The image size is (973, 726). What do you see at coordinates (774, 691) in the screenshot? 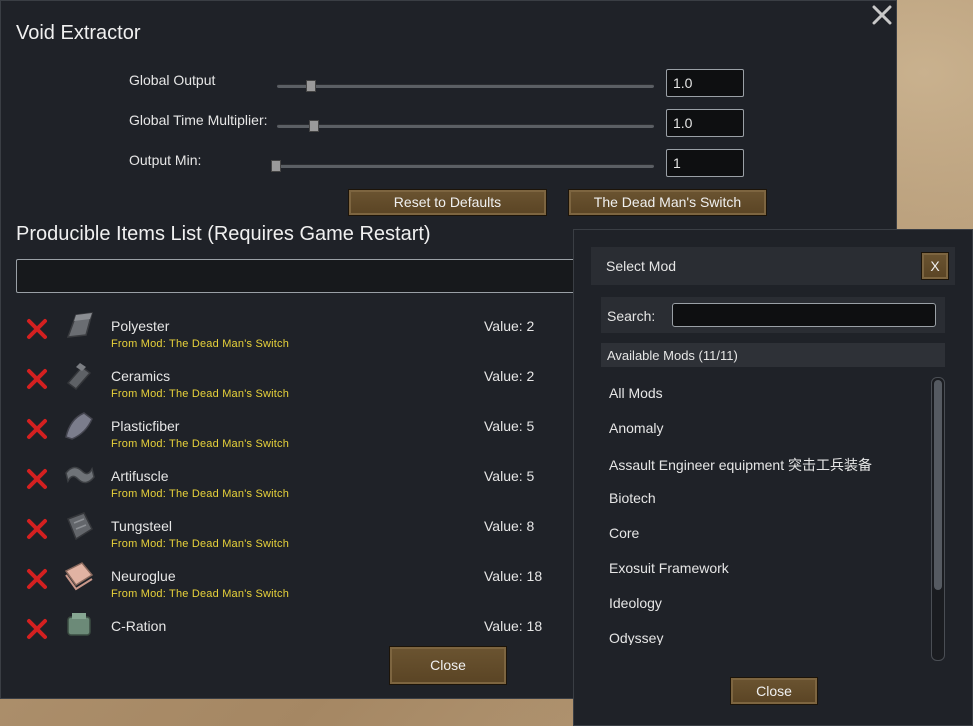
I see `select-mod-close-button: Close` at bounding box center [774, 691].